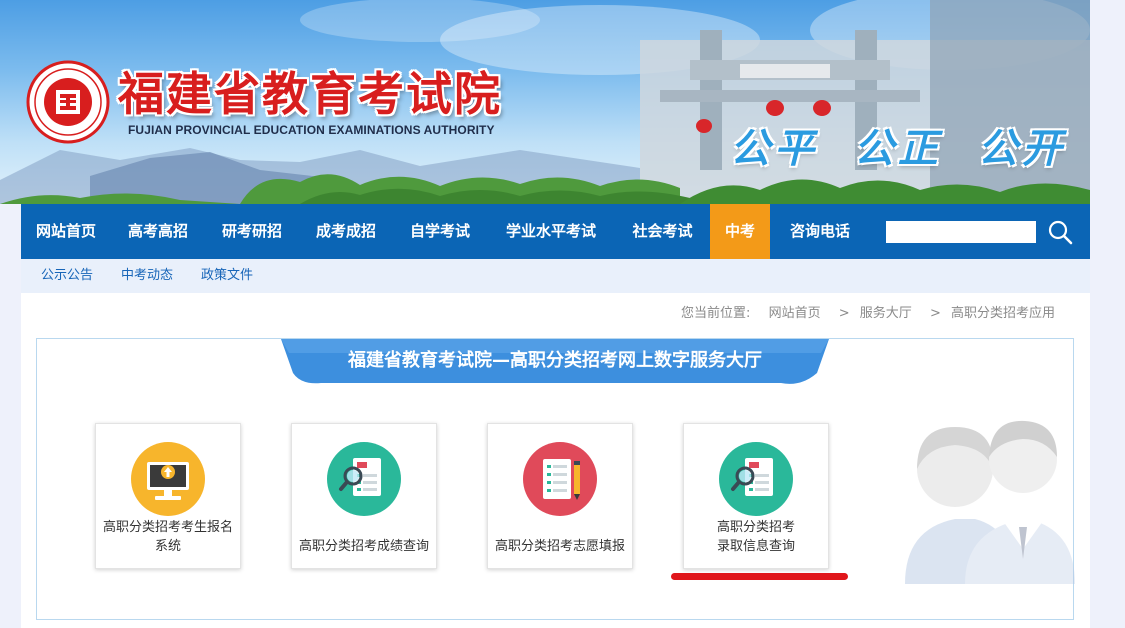 The image size is (1125, 628). What do you see at coordinates (252, 231) in the screenshot?
I see `nav-graduate-exam: 研考研招` at bounding box center [252, 231].